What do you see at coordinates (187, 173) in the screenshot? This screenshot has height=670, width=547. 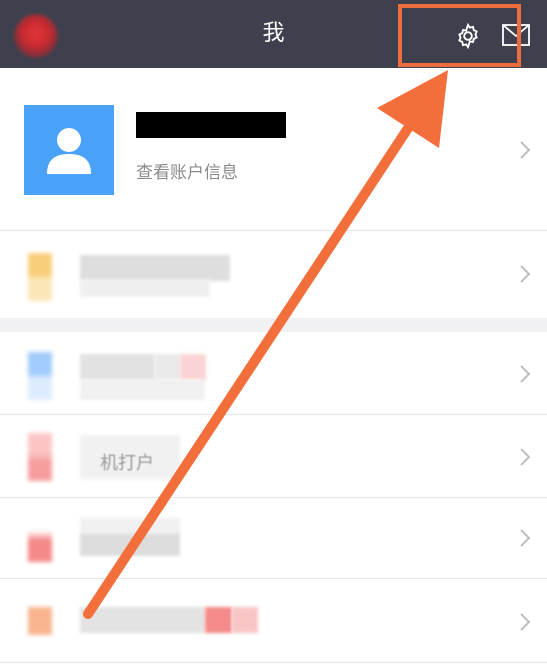 I see `view-account-info-link: 查看账户信息` at bounding box center [187, 173].